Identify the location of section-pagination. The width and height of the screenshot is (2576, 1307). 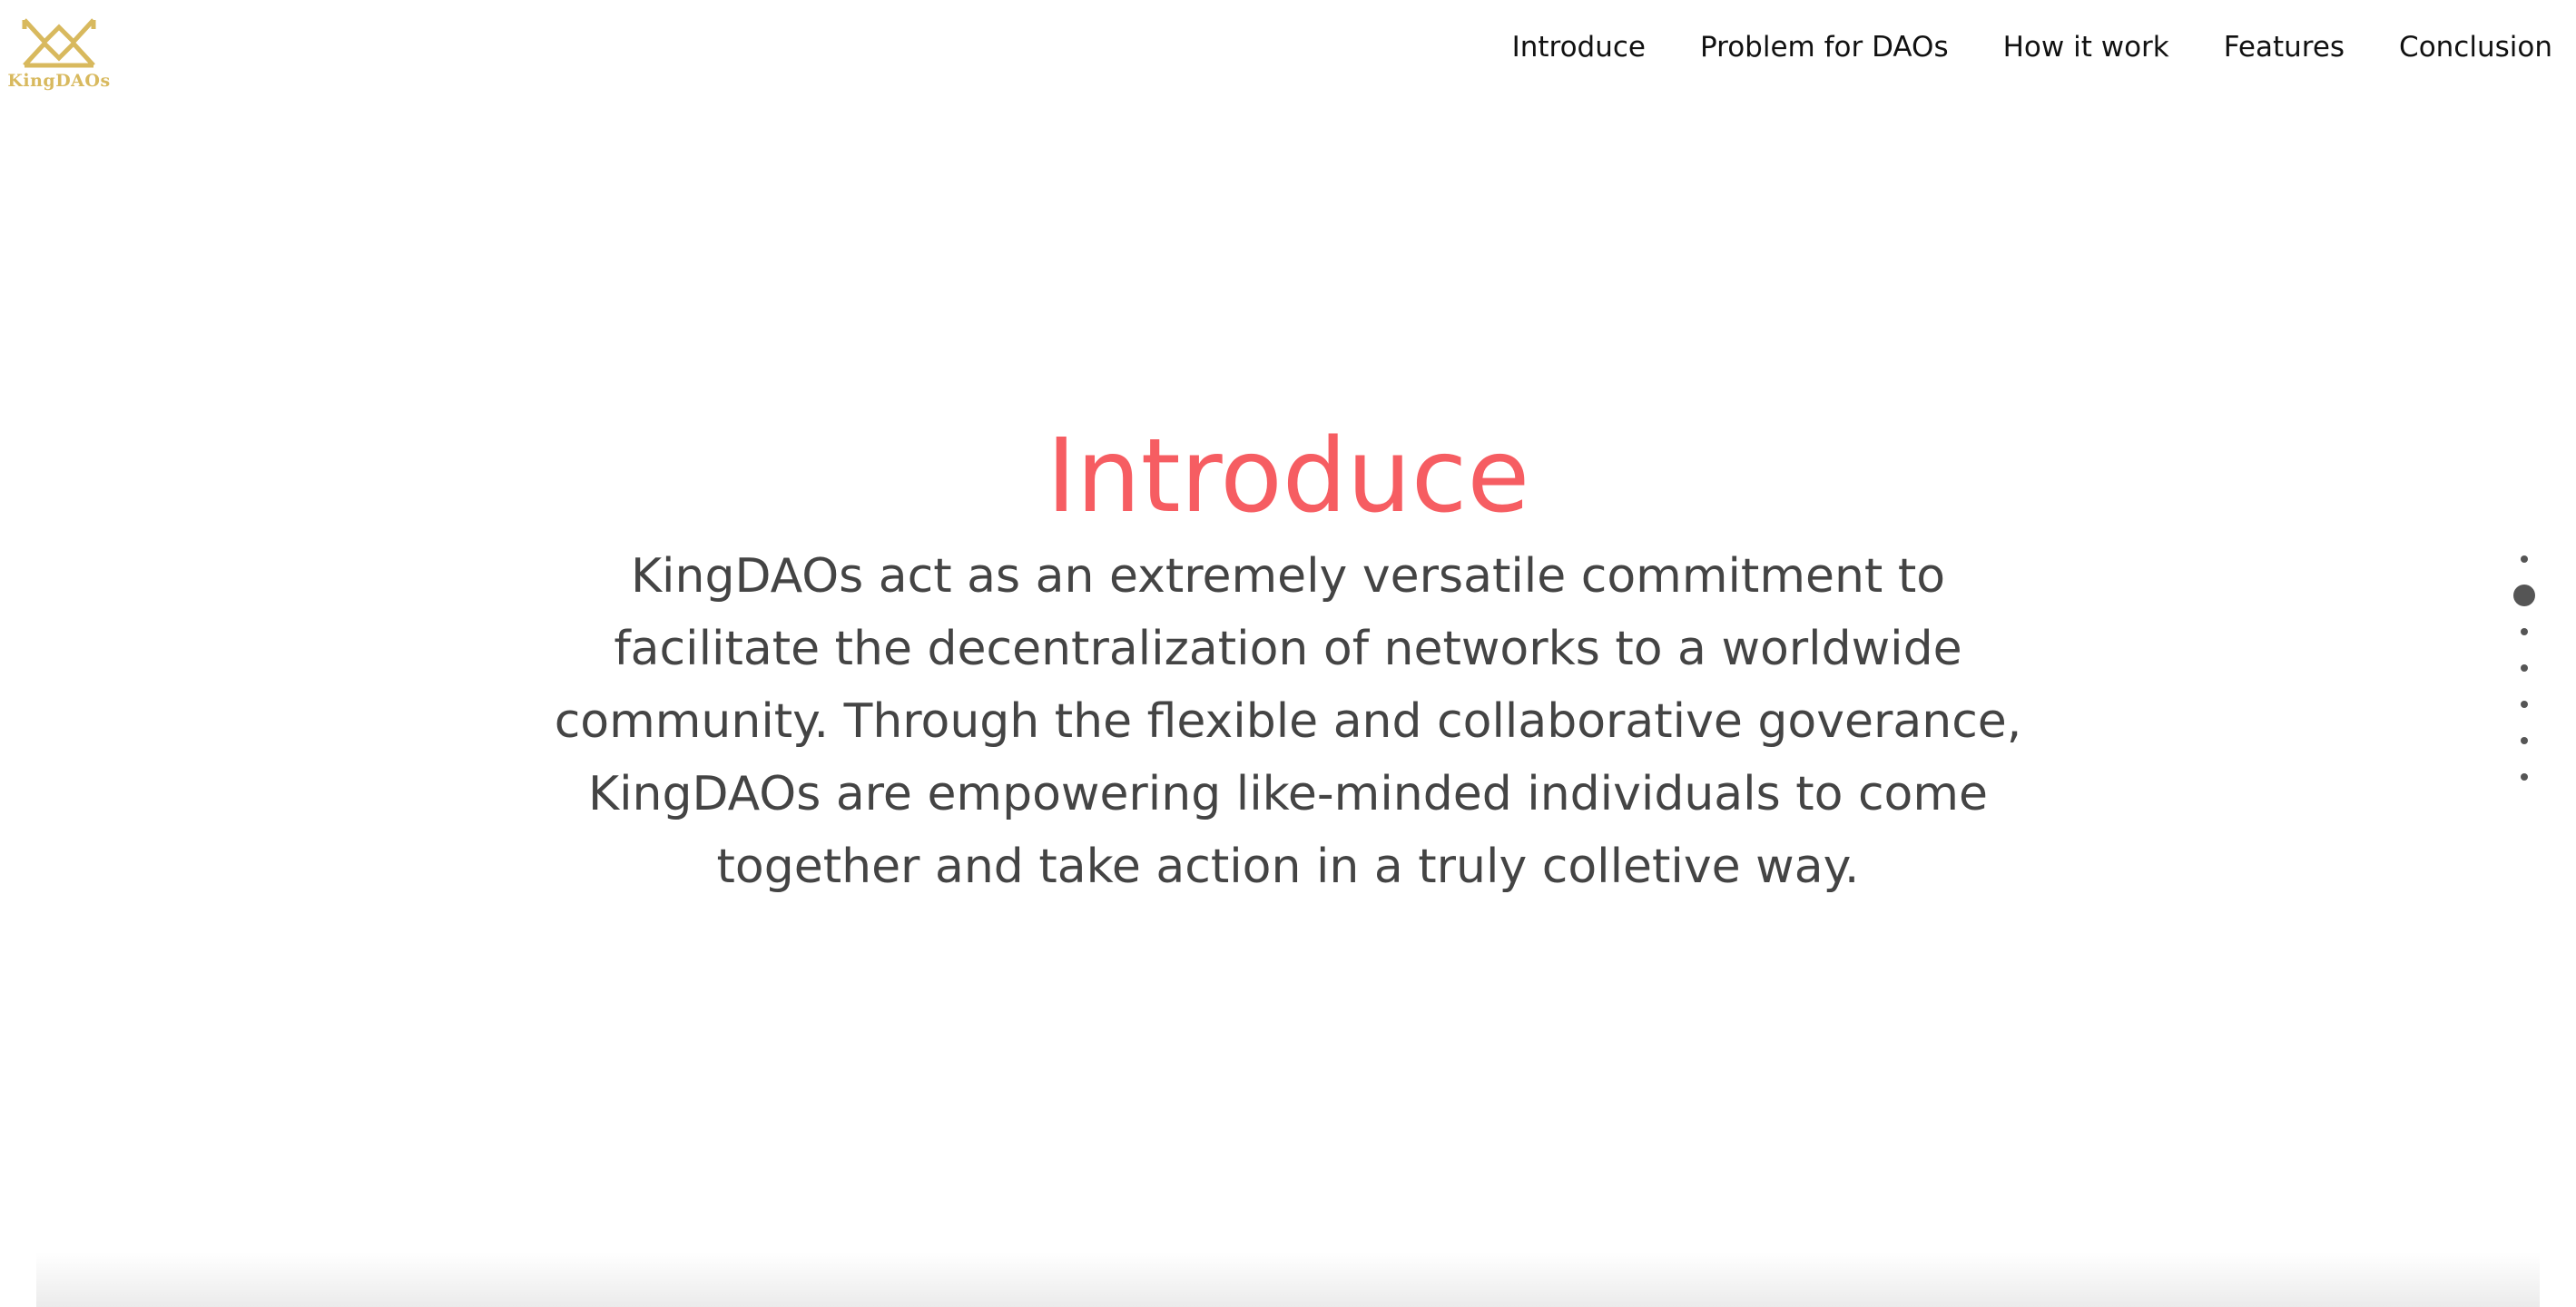
(2524, 668).